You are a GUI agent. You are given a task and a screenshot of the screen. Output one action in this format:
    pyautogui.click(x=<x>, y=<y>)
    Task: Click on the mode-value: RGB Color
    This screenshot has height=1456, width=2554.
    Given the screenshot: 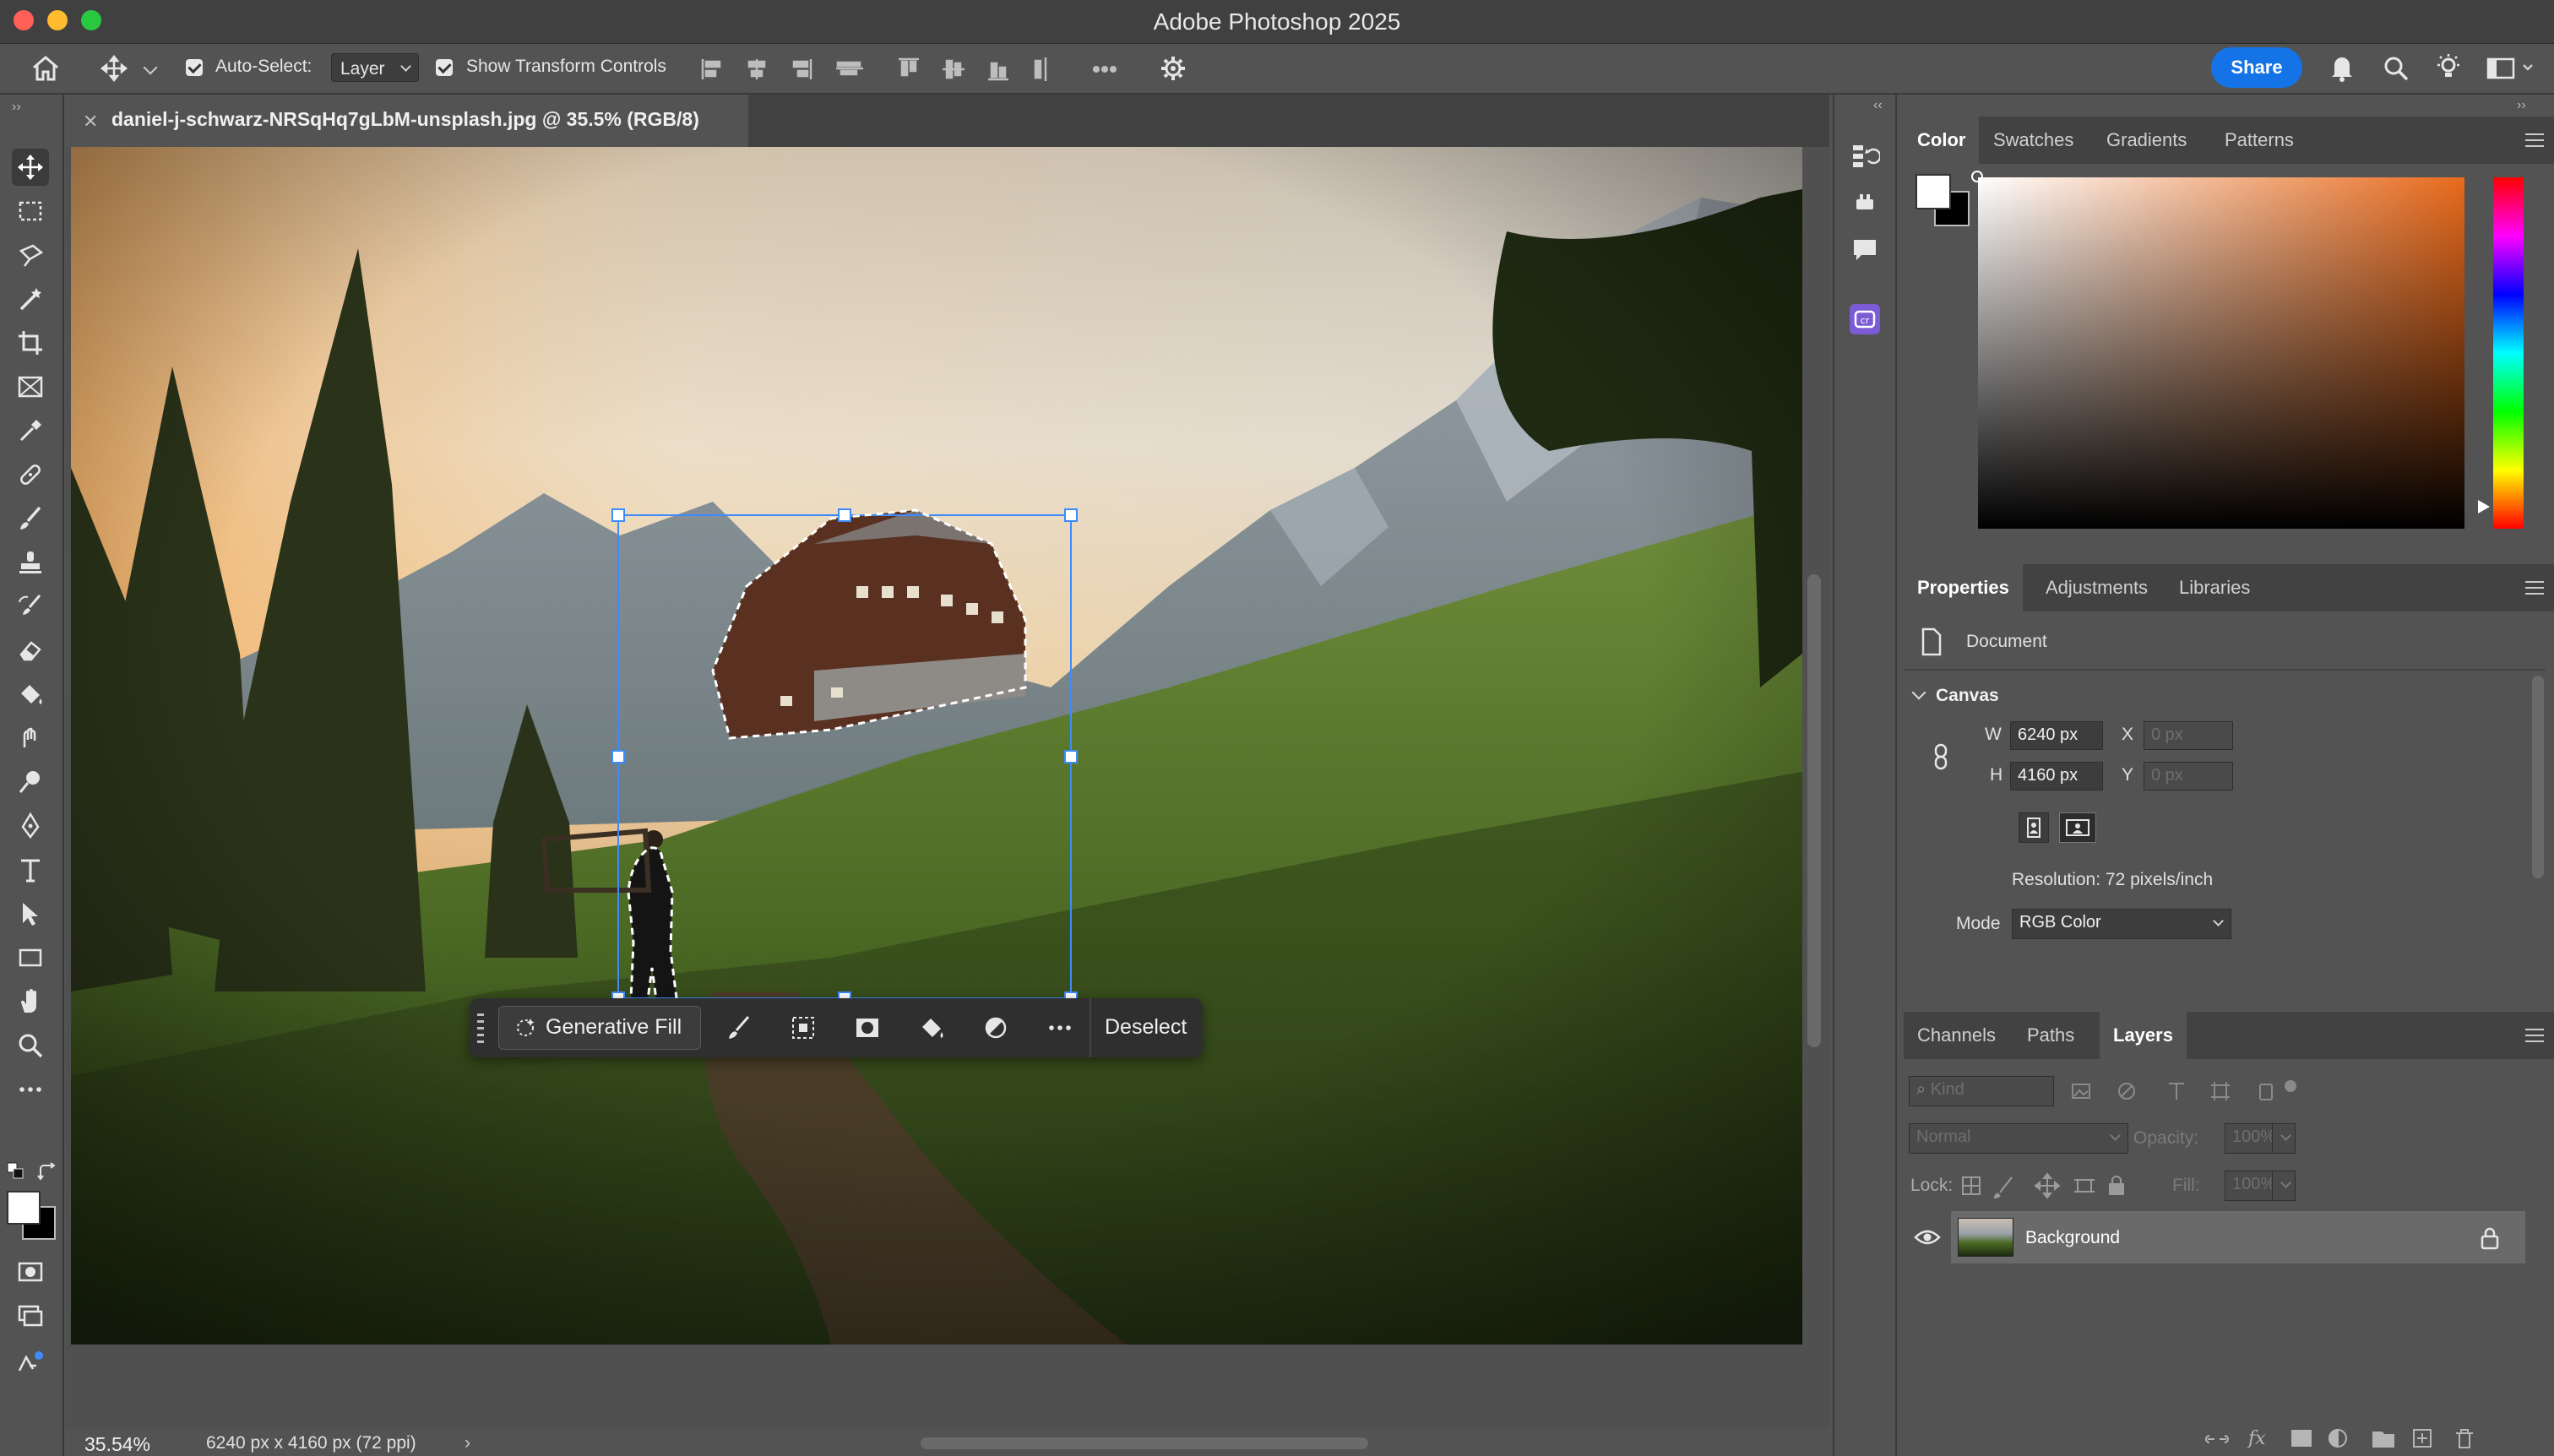 What is the action you would take?
    pyautogui.click(x=2060, y=922)
    